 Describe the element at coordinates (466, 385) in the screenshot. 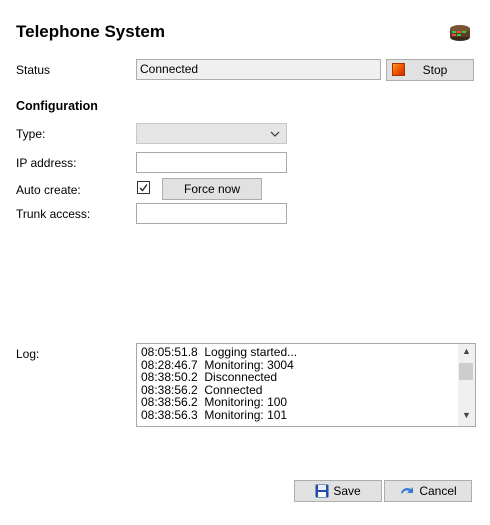

I see `log-scrollbar: ▲ ▼` at that location.